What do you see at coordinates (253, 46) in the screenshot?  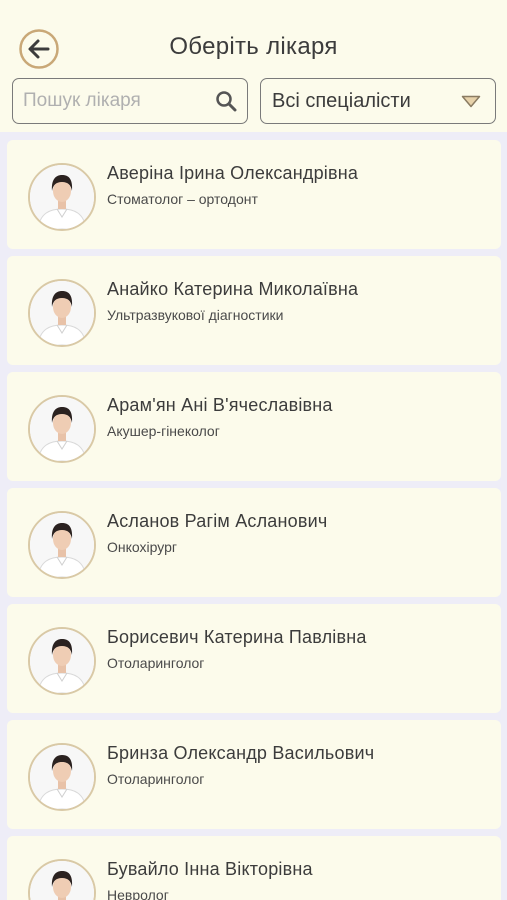 I see `page-title: Оберіть лікаря` at bounding box center [253, 46].